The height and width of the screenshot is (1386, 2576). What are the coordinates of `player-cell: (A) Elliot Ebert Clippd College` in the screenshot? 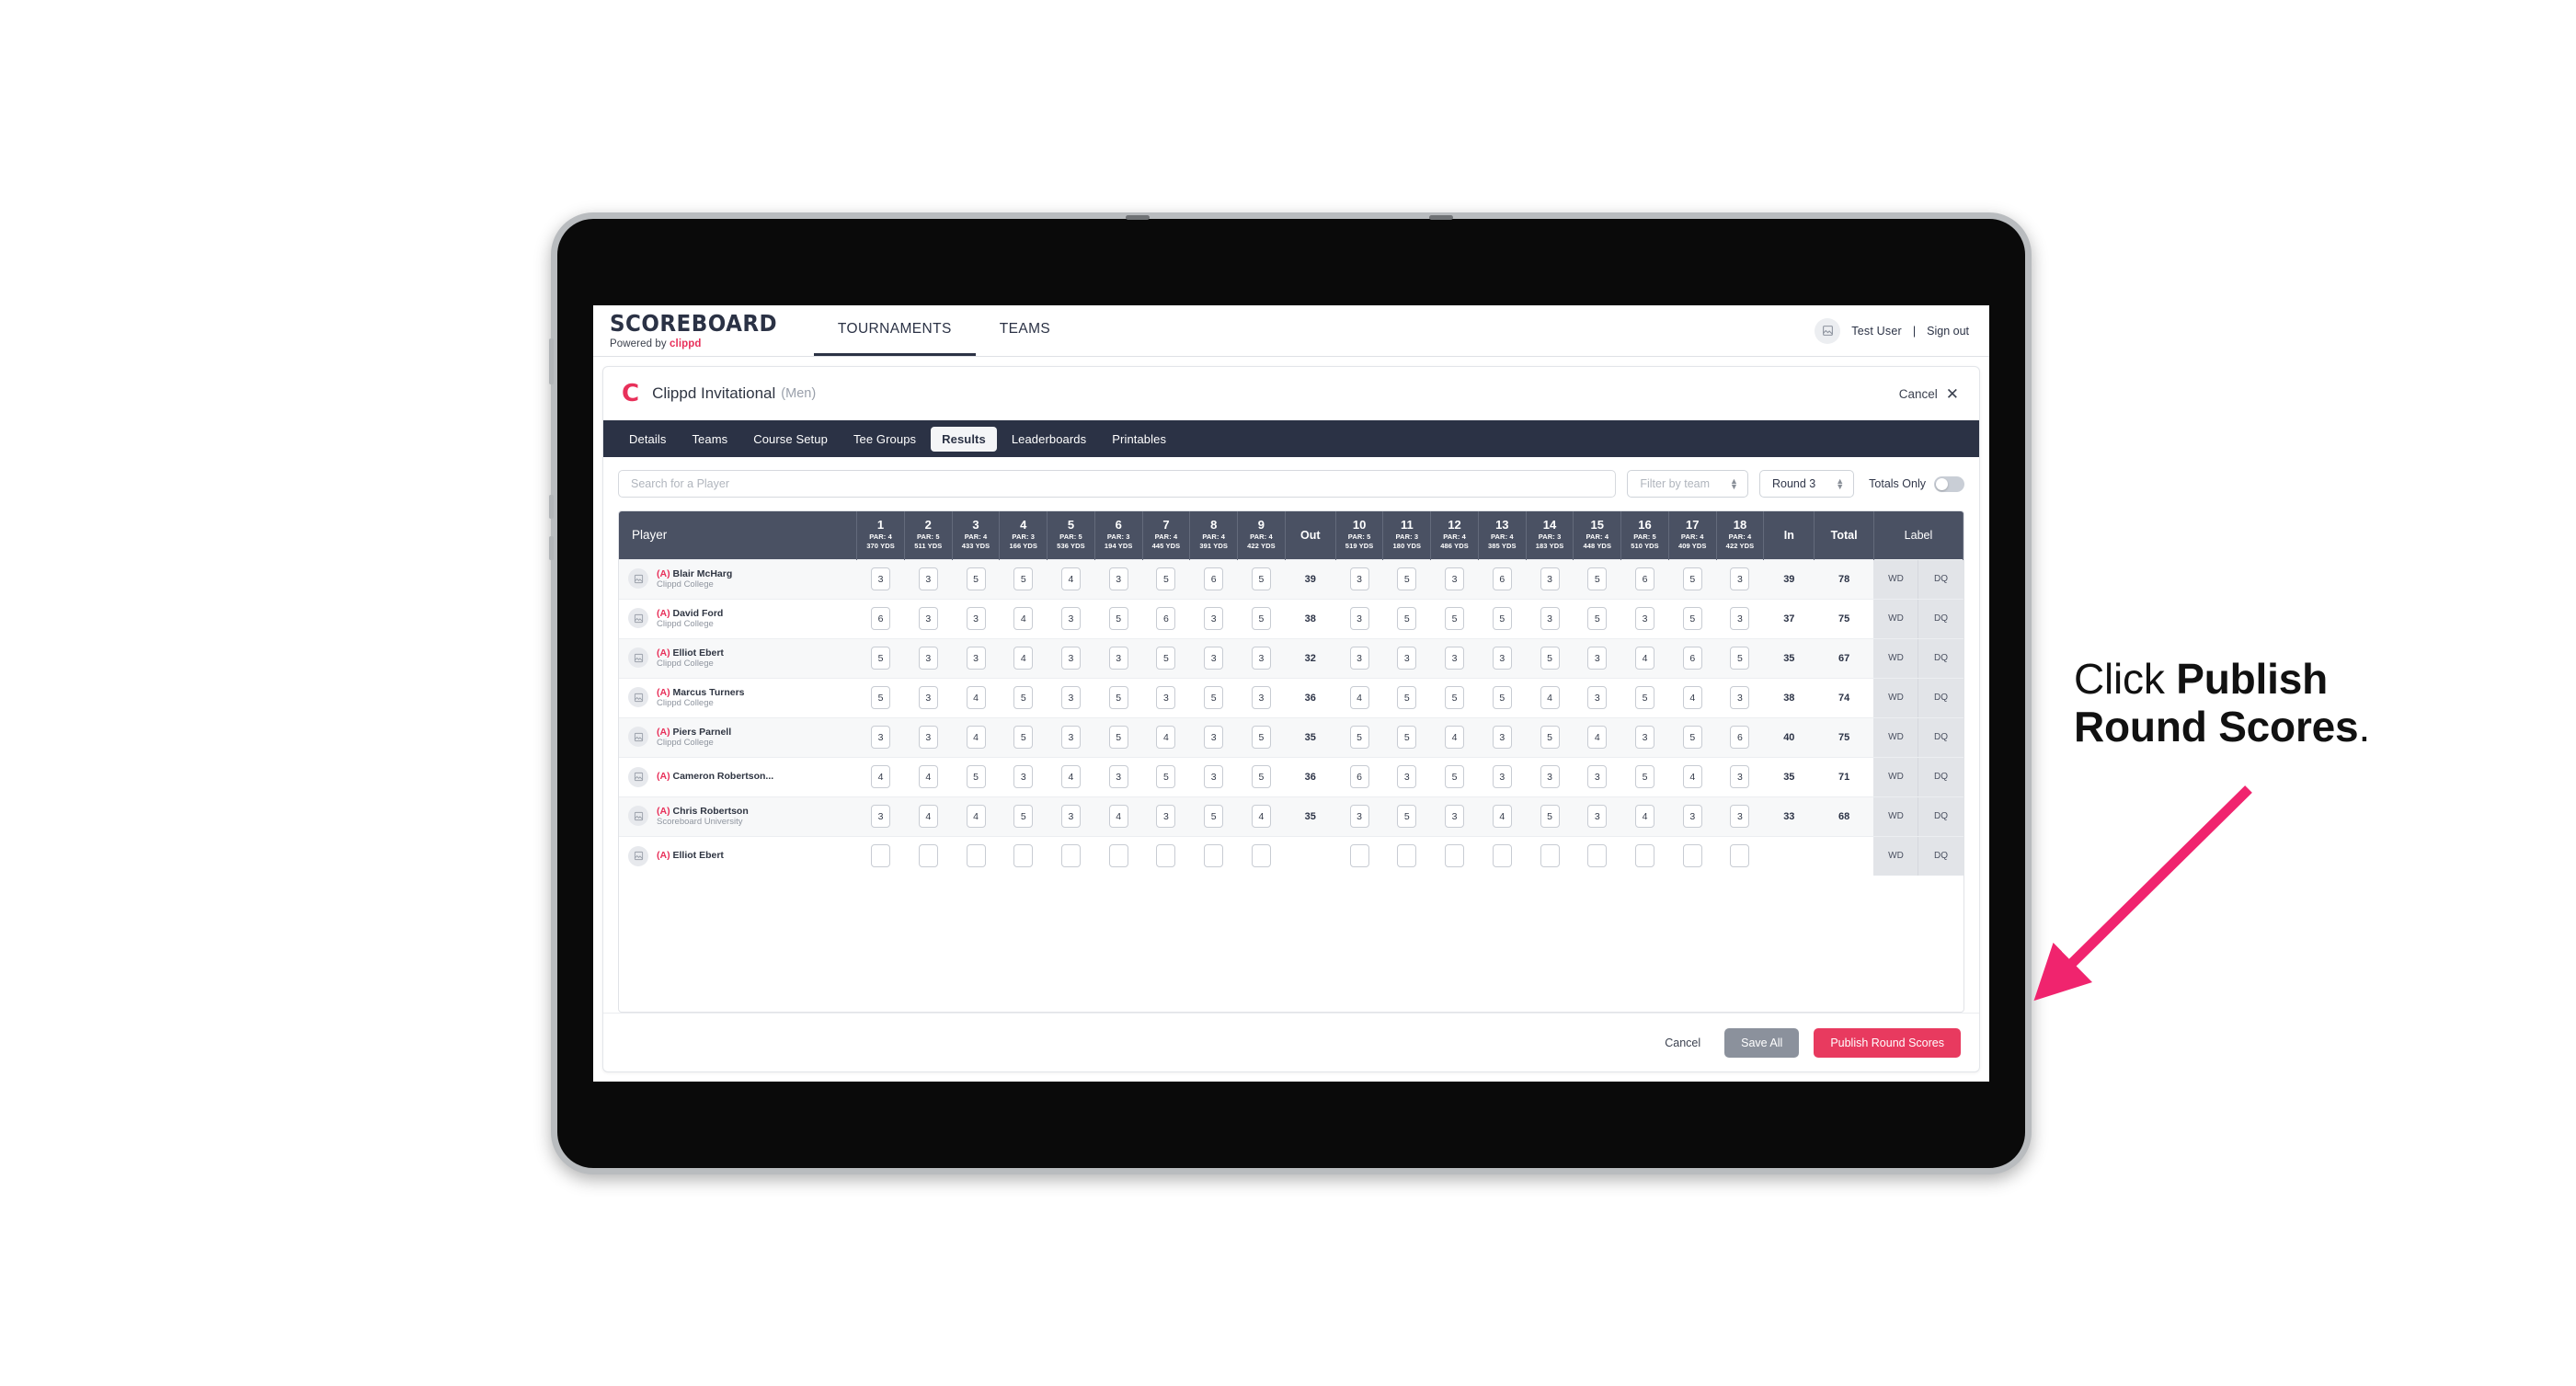 It's located at (738, 657).